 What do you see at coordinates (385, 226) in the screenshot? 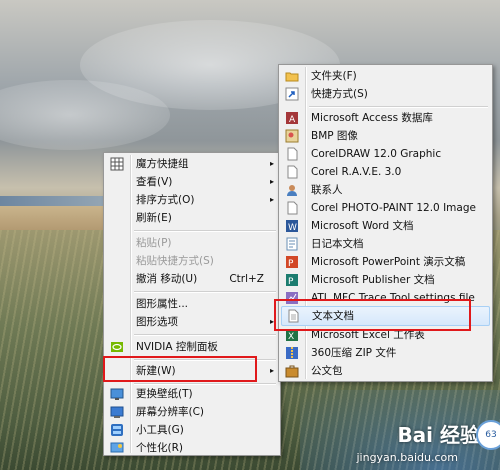
I see `submenu-item-word-document: W Microsoft Word 文档` at bounding box center [385, 226].